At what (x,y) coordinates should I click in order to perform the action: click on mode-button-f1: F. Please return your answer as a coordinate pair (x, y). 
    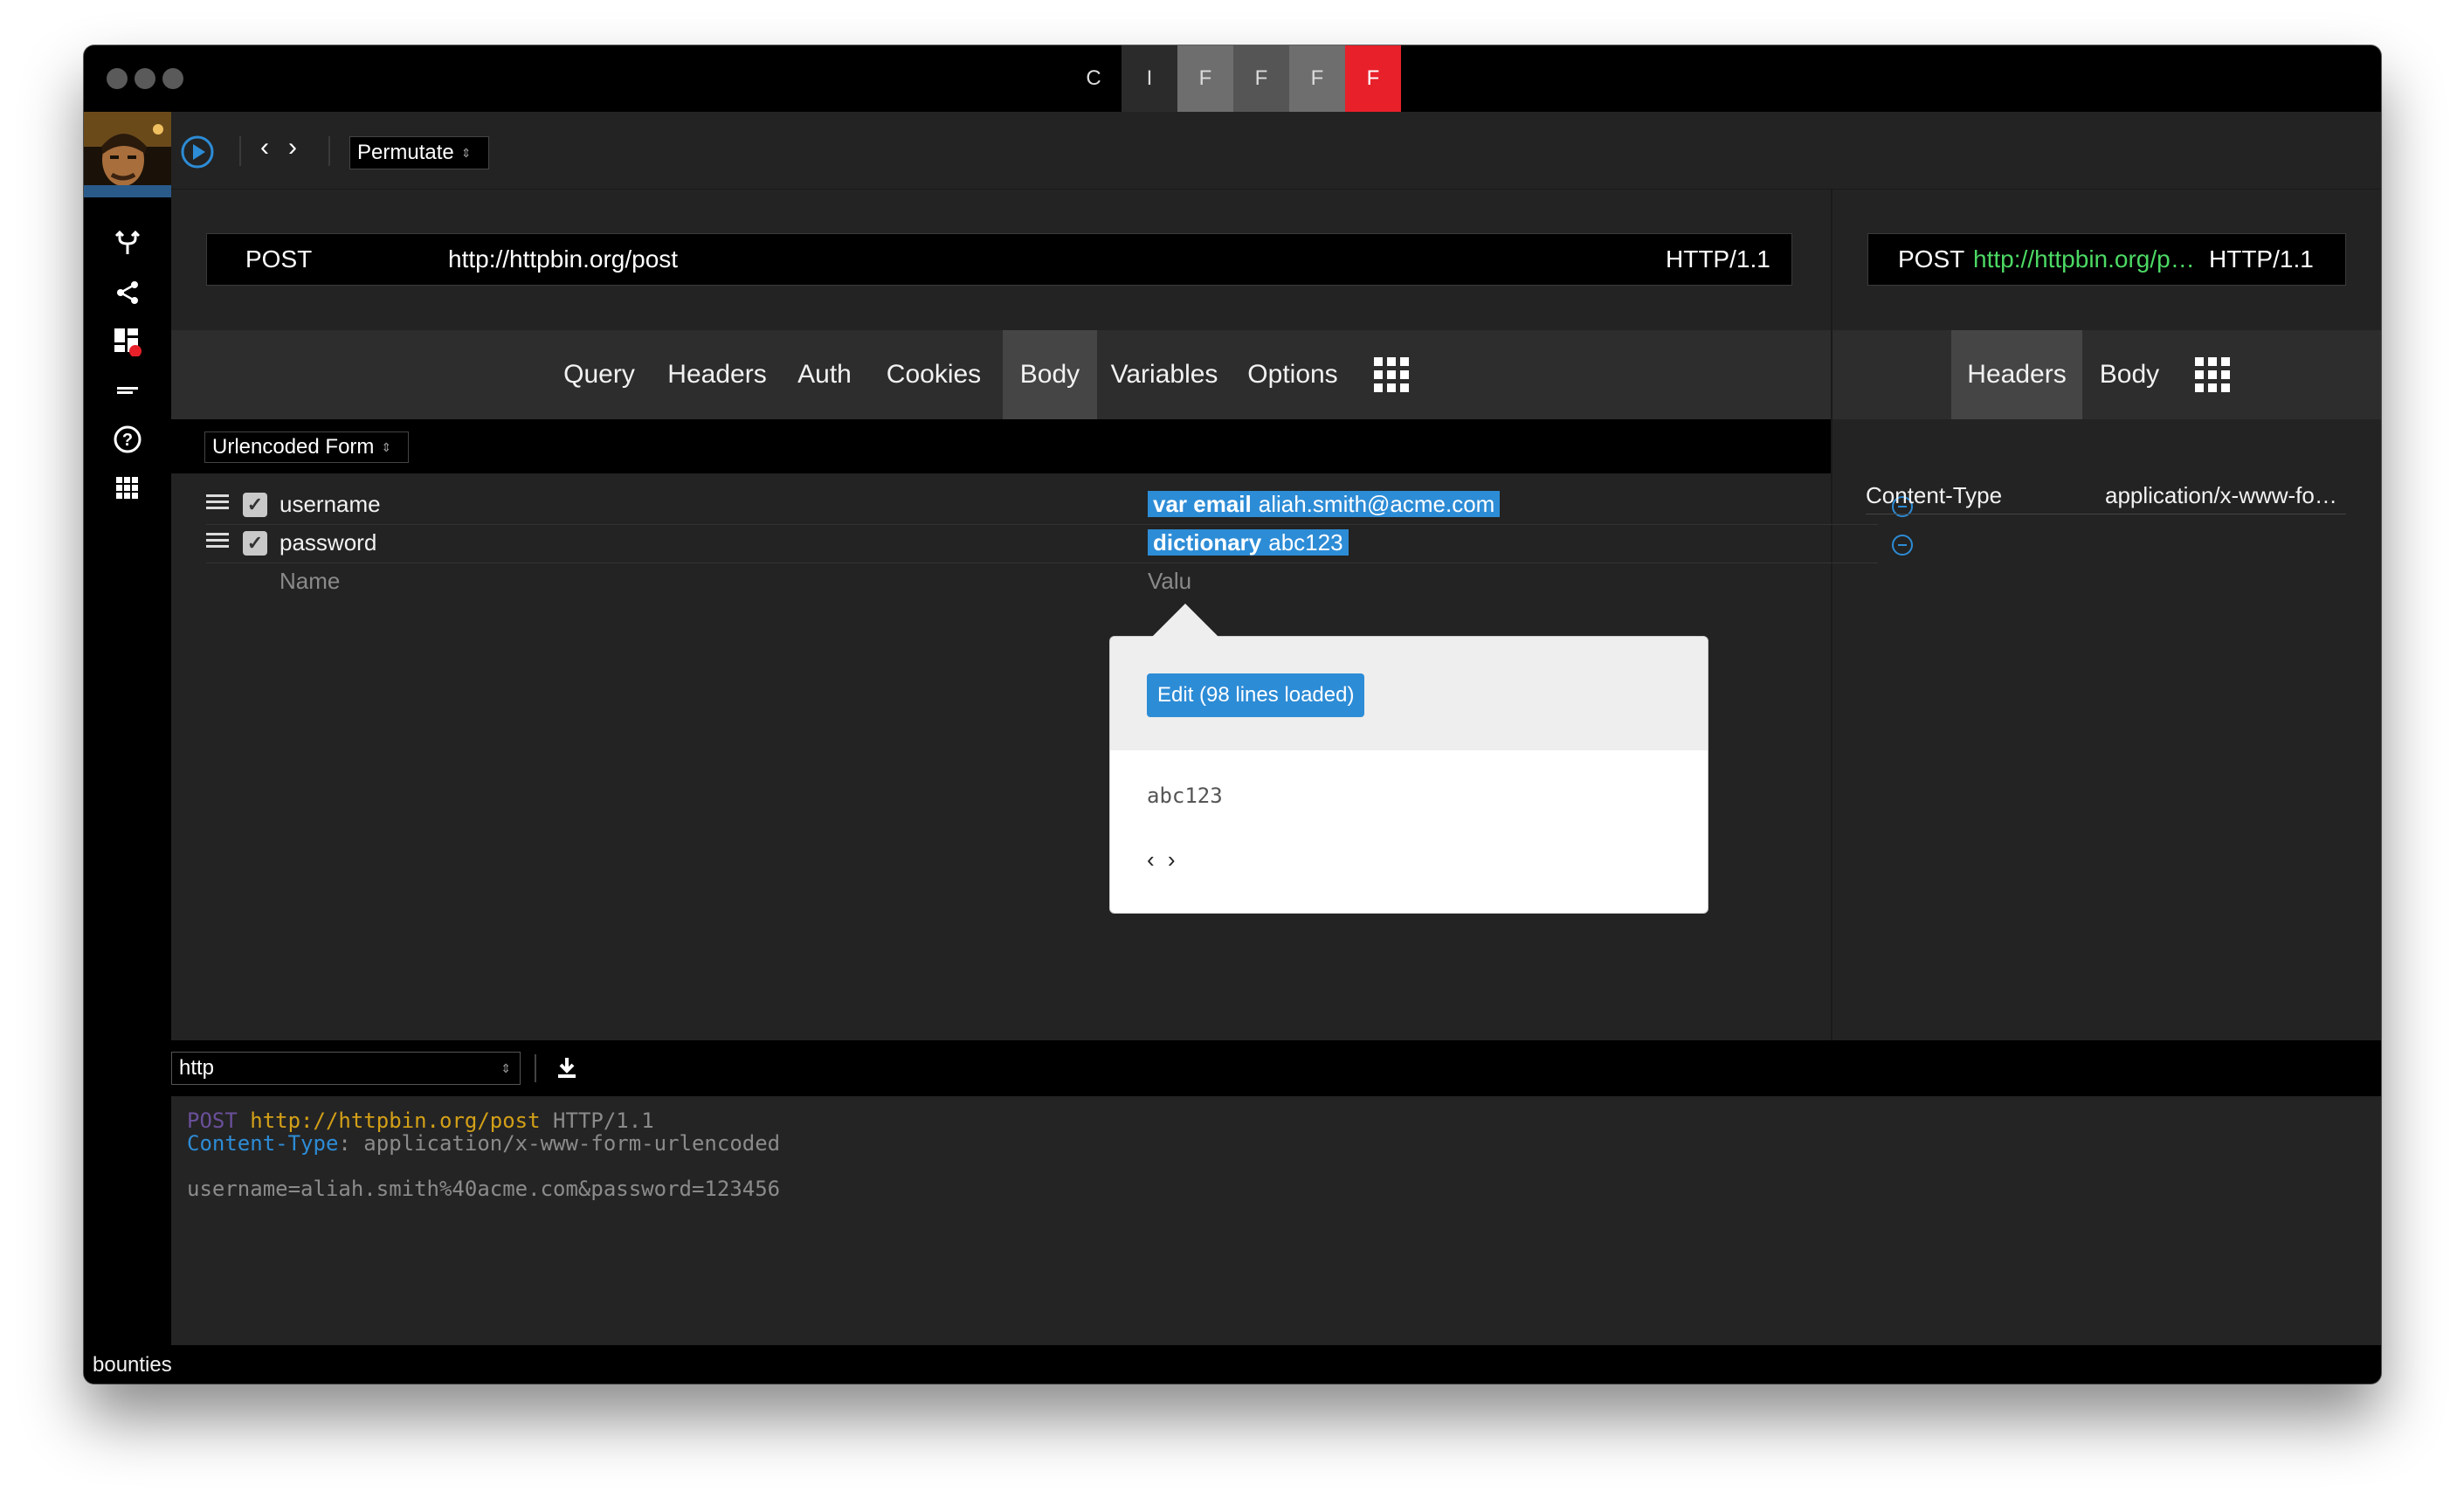
    Looking at the image, I should click on (1205, 78).